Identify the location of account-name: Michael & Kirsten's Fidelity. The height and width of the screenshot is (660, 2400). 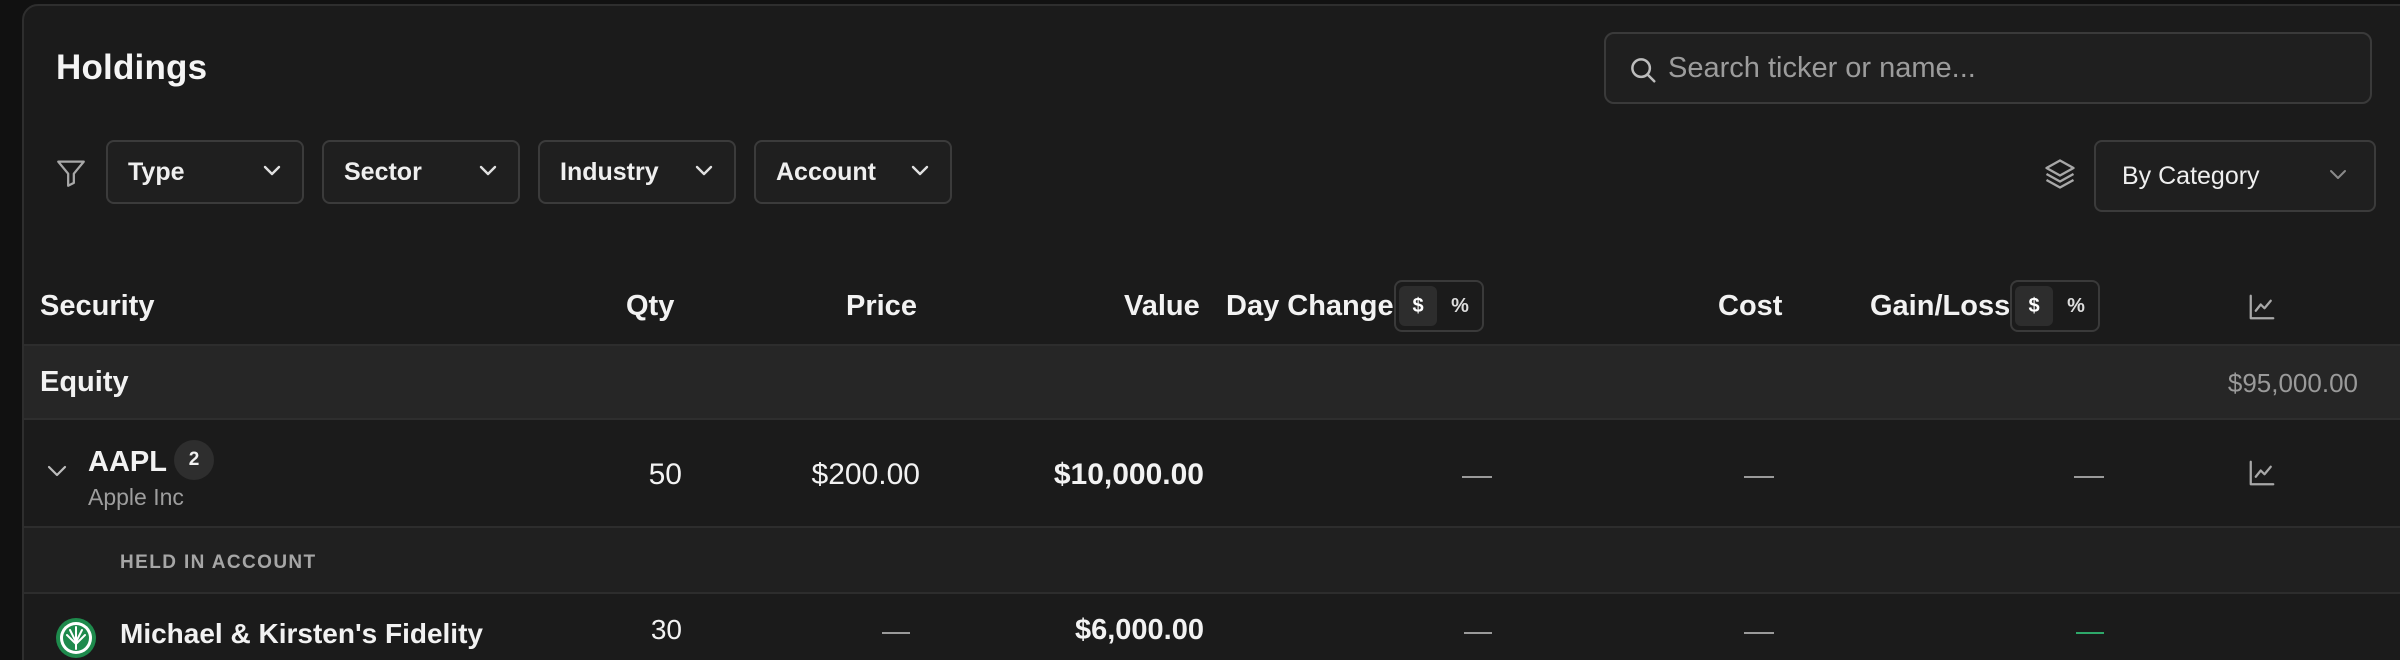
(301, 633).